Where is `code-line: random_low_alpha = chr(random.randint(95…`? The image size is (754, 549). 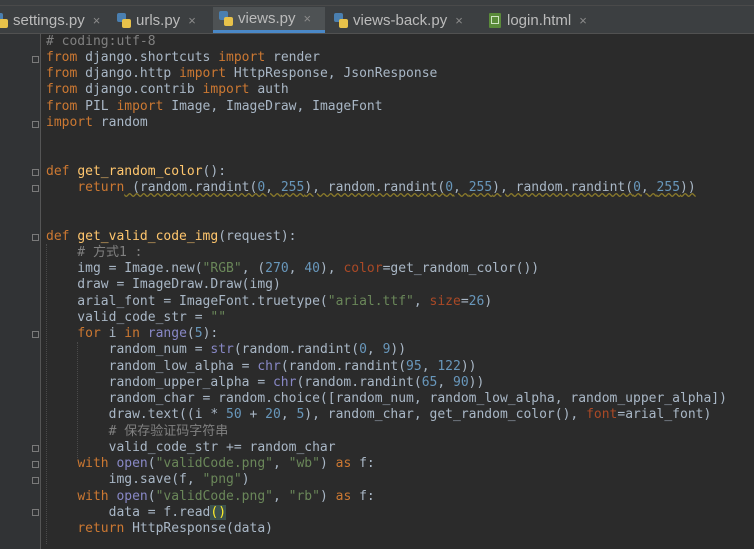 code-line: random_low_alpha = chr(random.randint(95… is located at coordinates (261, 366).